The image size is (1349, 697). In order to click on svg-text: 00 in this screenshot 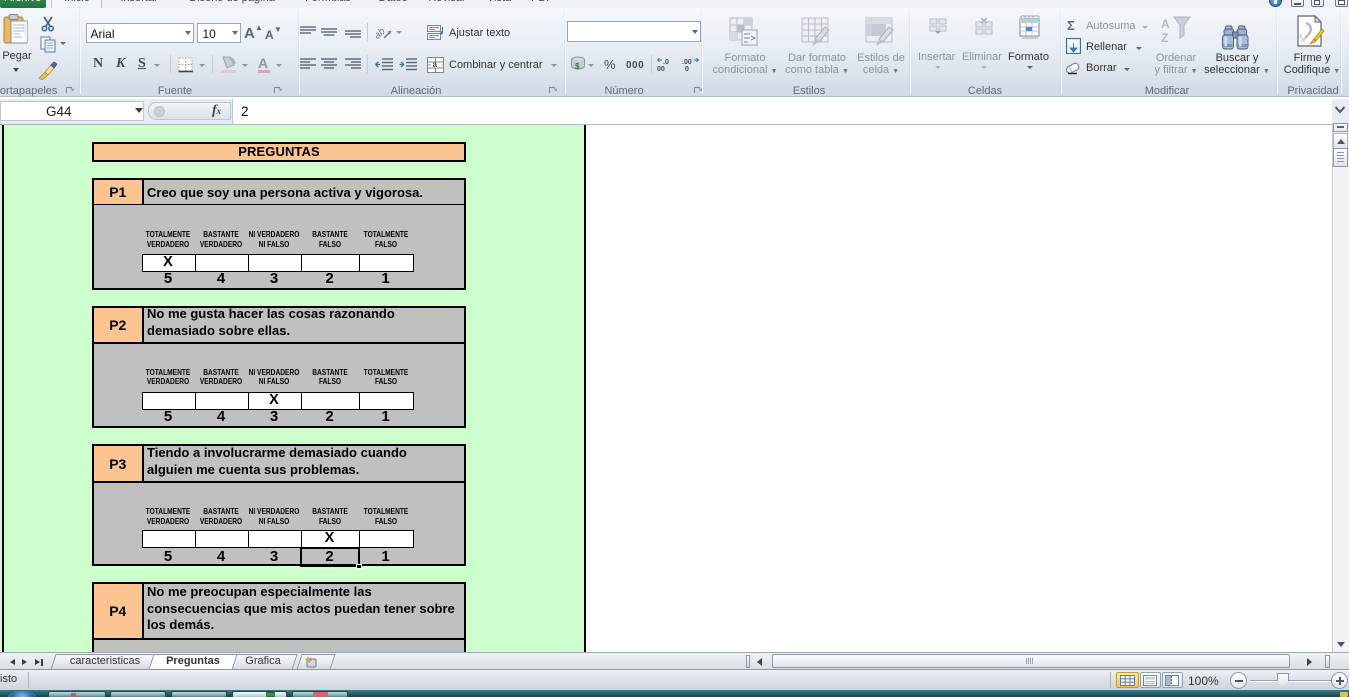, I will do `click(661, 69)`.